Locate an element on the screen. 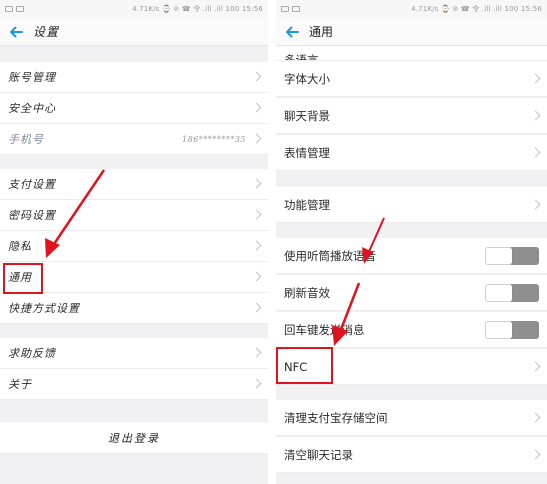  settings-item-label: 清空聊天记录 is located at coordinates (318, 454).